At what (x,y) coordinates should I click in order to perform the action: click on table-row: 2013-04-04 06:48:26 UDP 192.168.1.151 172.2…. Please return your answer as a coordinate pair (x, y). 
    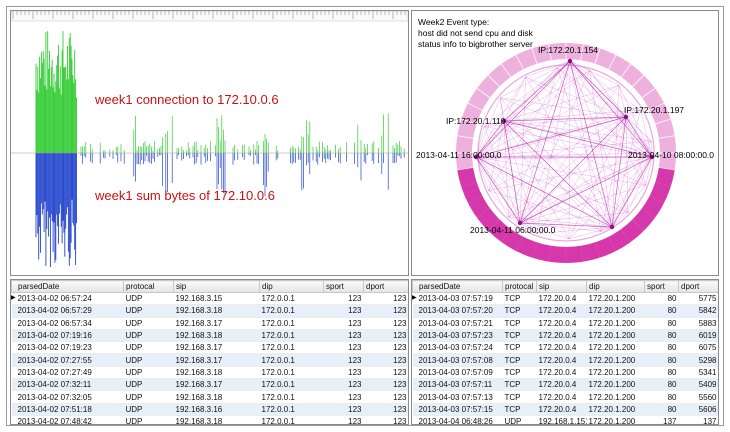
    Looking at the image, I should click on (565, 419).